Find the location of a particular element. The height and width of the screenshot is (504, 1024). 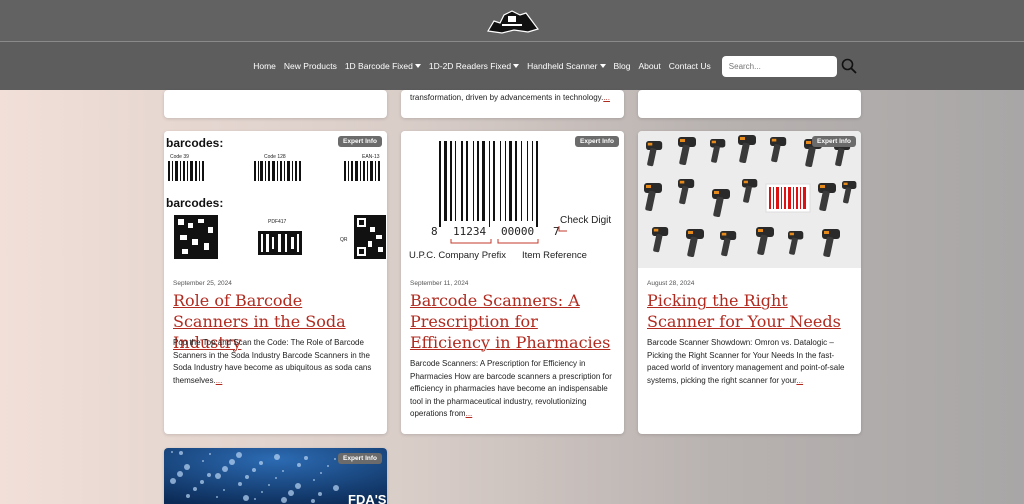

nav-item-handheld-scanner: Handheld Scanner is located at coordinates (566, 66).